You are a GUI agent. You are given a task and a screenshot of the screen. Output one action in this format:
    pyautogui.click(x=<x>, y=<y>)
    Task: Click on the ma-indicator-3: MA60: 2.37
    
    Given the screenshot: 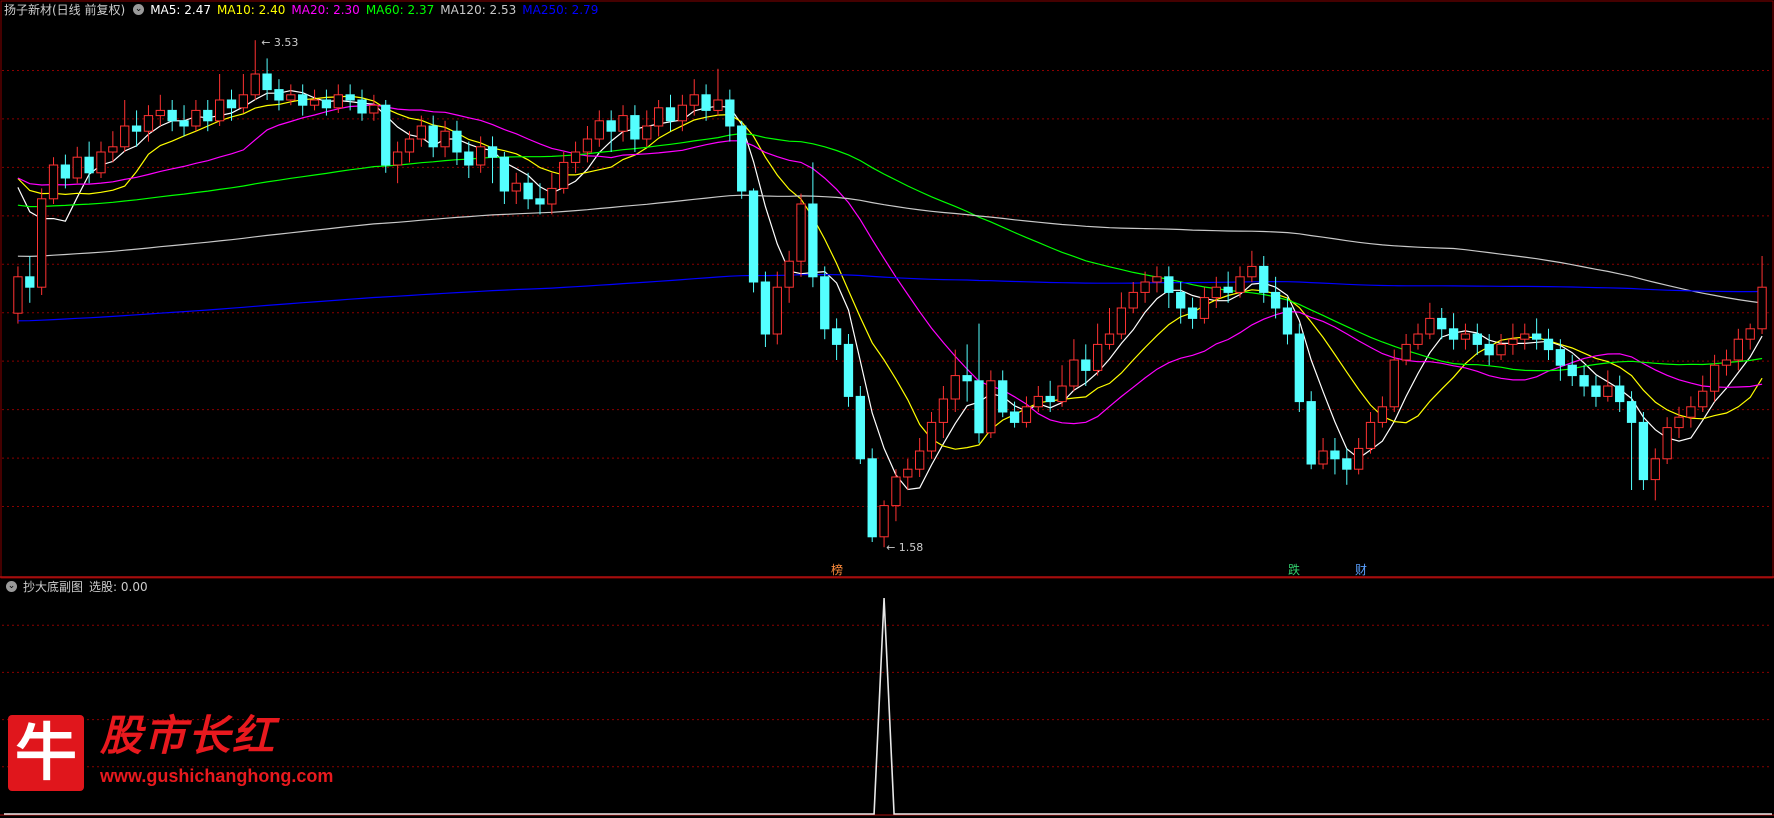 What is the action you would take?
    pyautogui.click(x=400, y=10)
    